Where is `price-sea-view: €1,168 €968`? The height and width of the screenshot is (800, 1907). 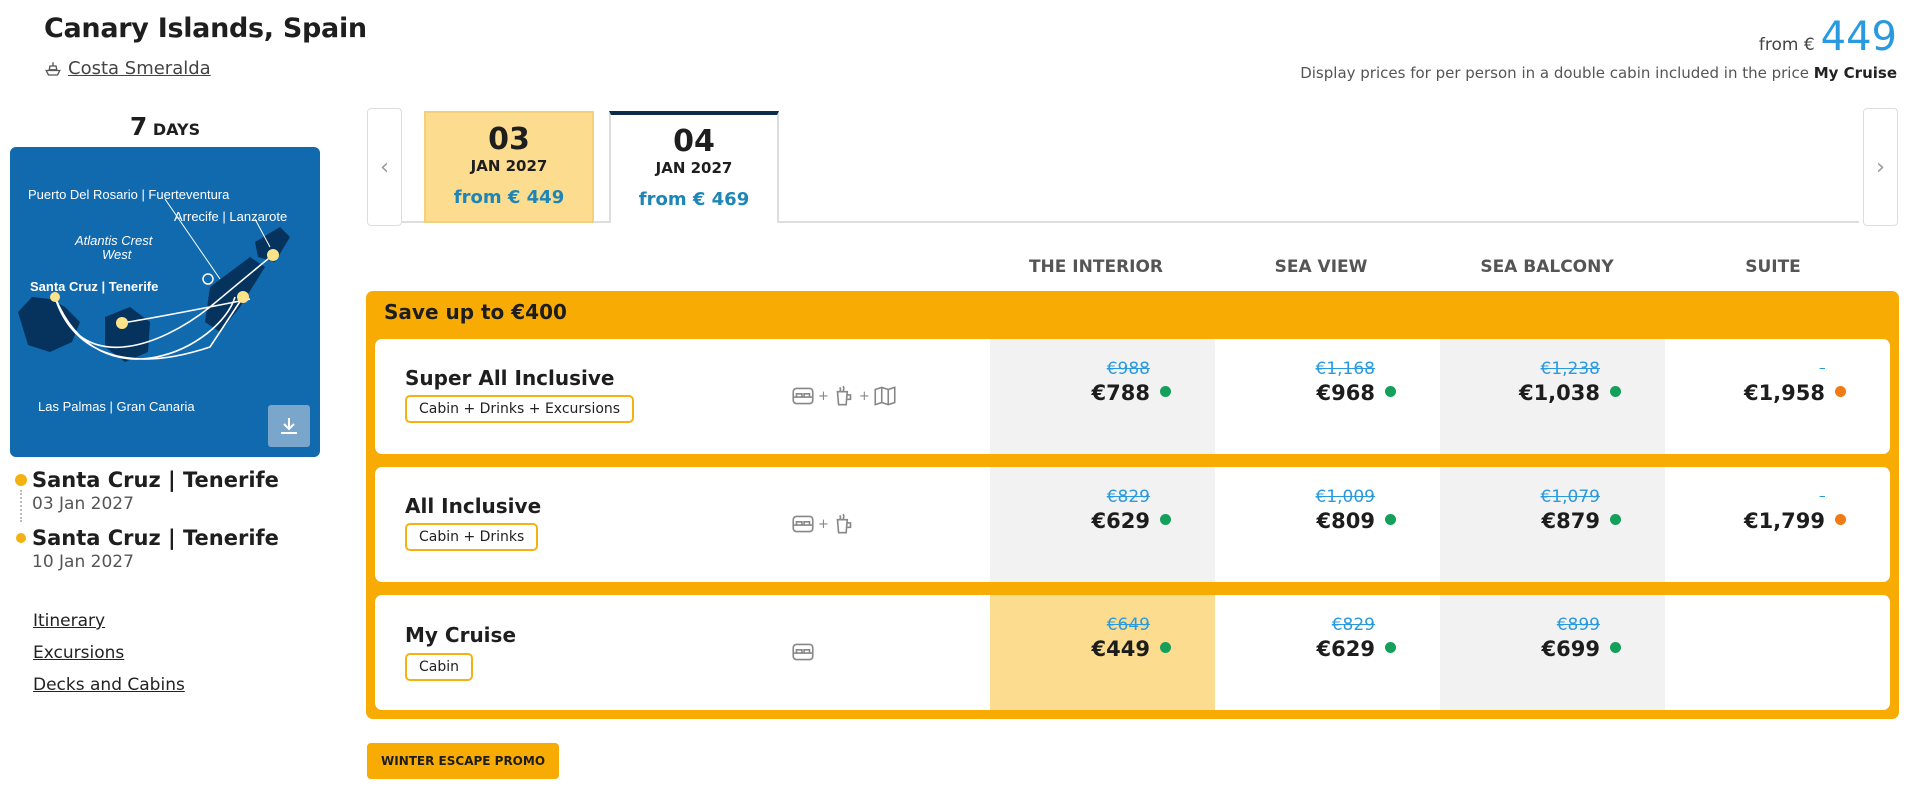
price-sea-view: €1,168 €968 is located at coordinates (1315, 382).